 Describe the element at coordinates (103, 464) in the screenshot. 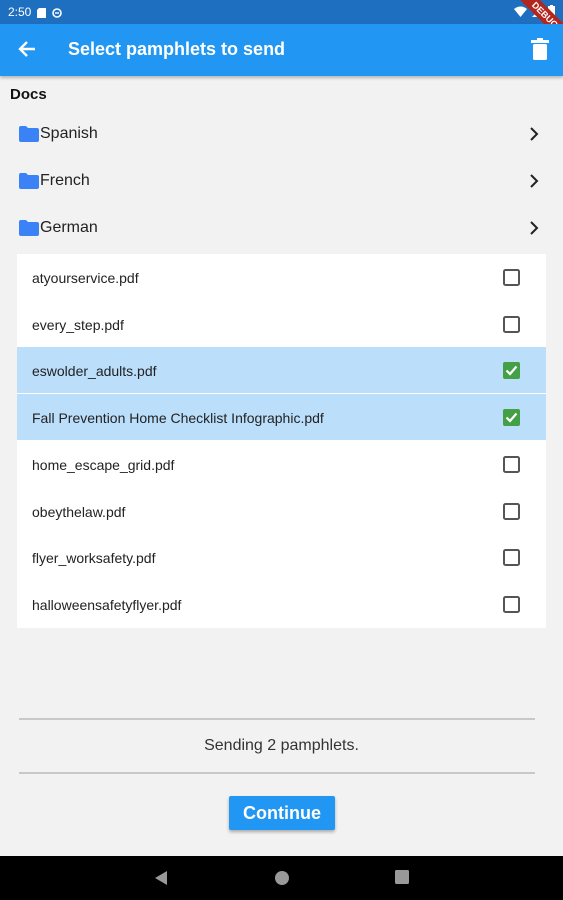

I see `file-name: home_escape_grid.pdf` at that location.